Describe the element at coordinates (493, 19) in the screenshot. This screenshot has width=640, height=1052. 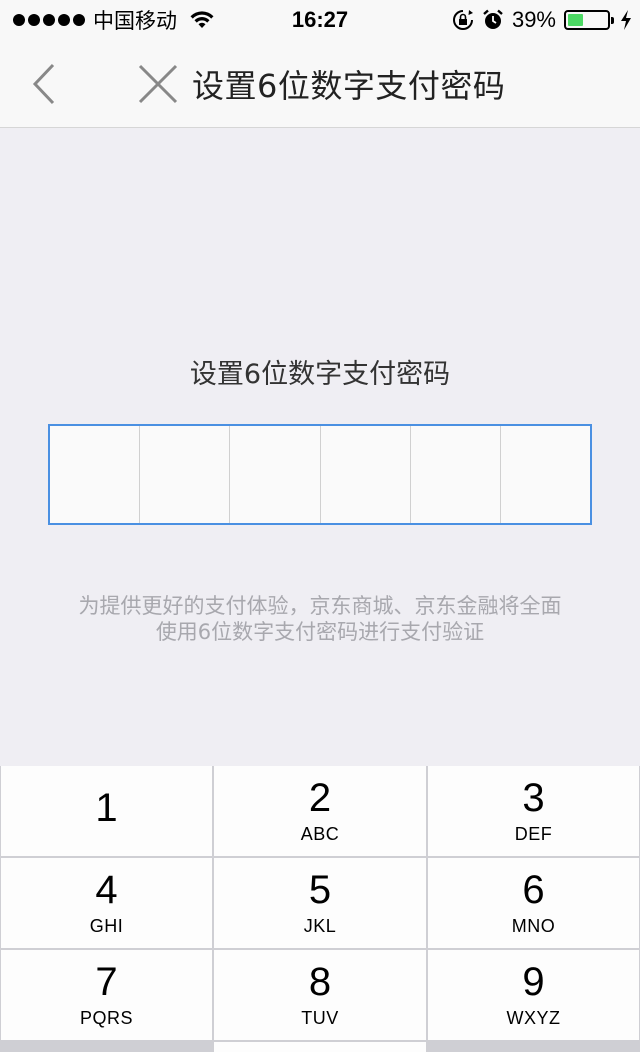
I see `alarm-clock-icon` at that location.